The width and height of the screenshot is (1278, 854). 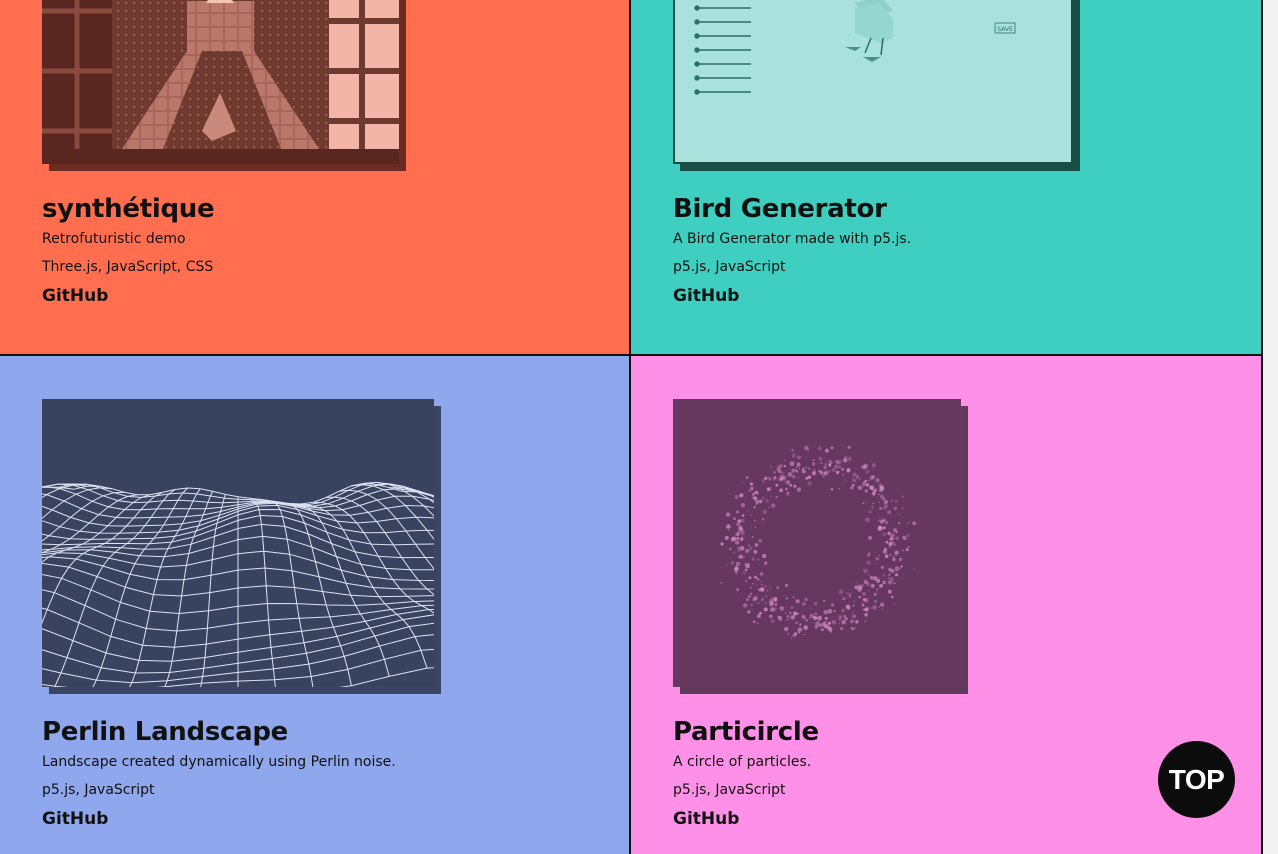 What do you see at coordinates (220, 82) in the screenshot?
I see `retro-corridor-image` at bounding box center [220, 82].